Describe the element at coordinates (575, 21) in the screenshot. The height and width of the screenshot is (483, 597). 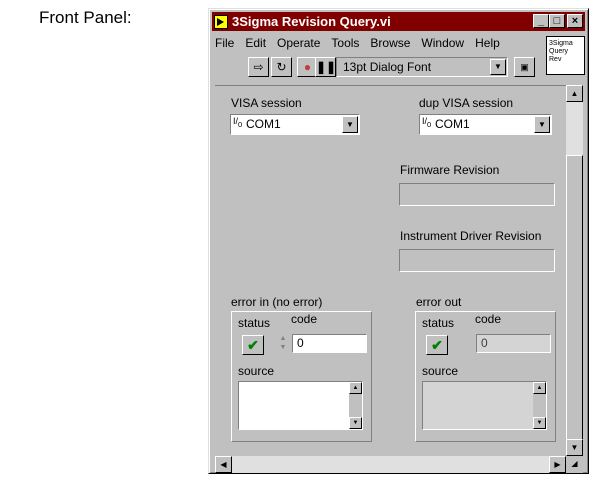
I see `close-button: ×` at that location.